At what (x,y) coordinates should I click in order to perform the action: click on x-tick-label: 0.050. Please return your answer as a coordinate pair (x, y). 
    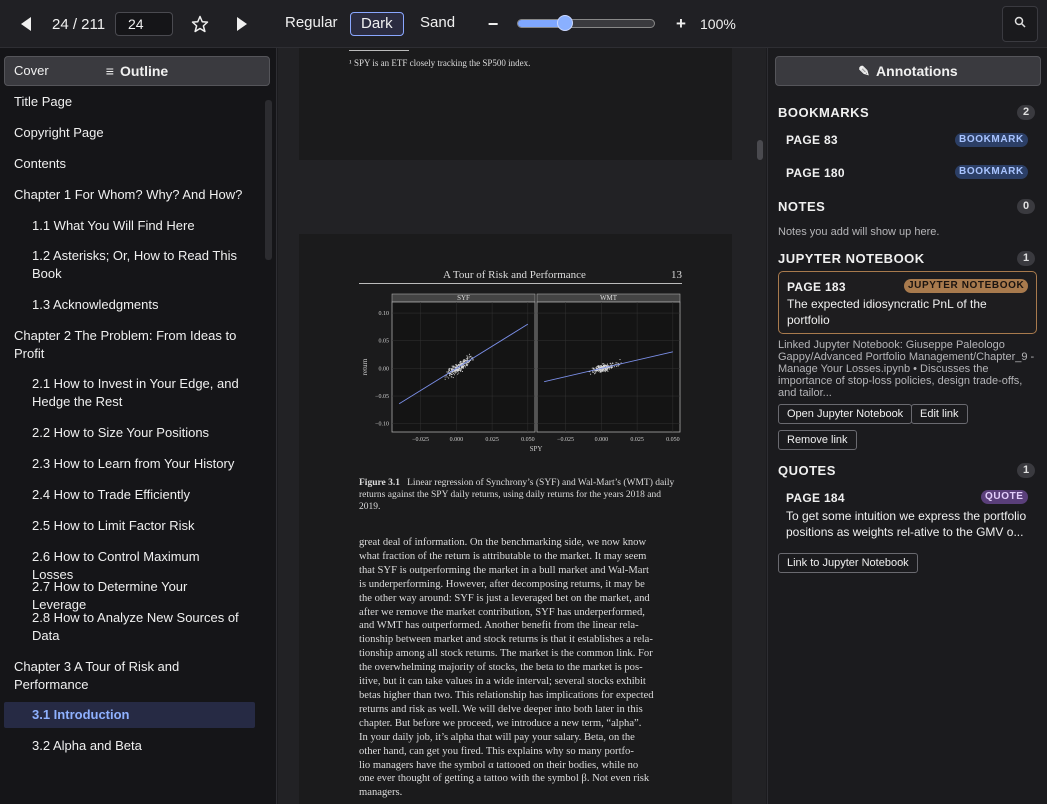
    Looking at the image, I should click on (528, 440).